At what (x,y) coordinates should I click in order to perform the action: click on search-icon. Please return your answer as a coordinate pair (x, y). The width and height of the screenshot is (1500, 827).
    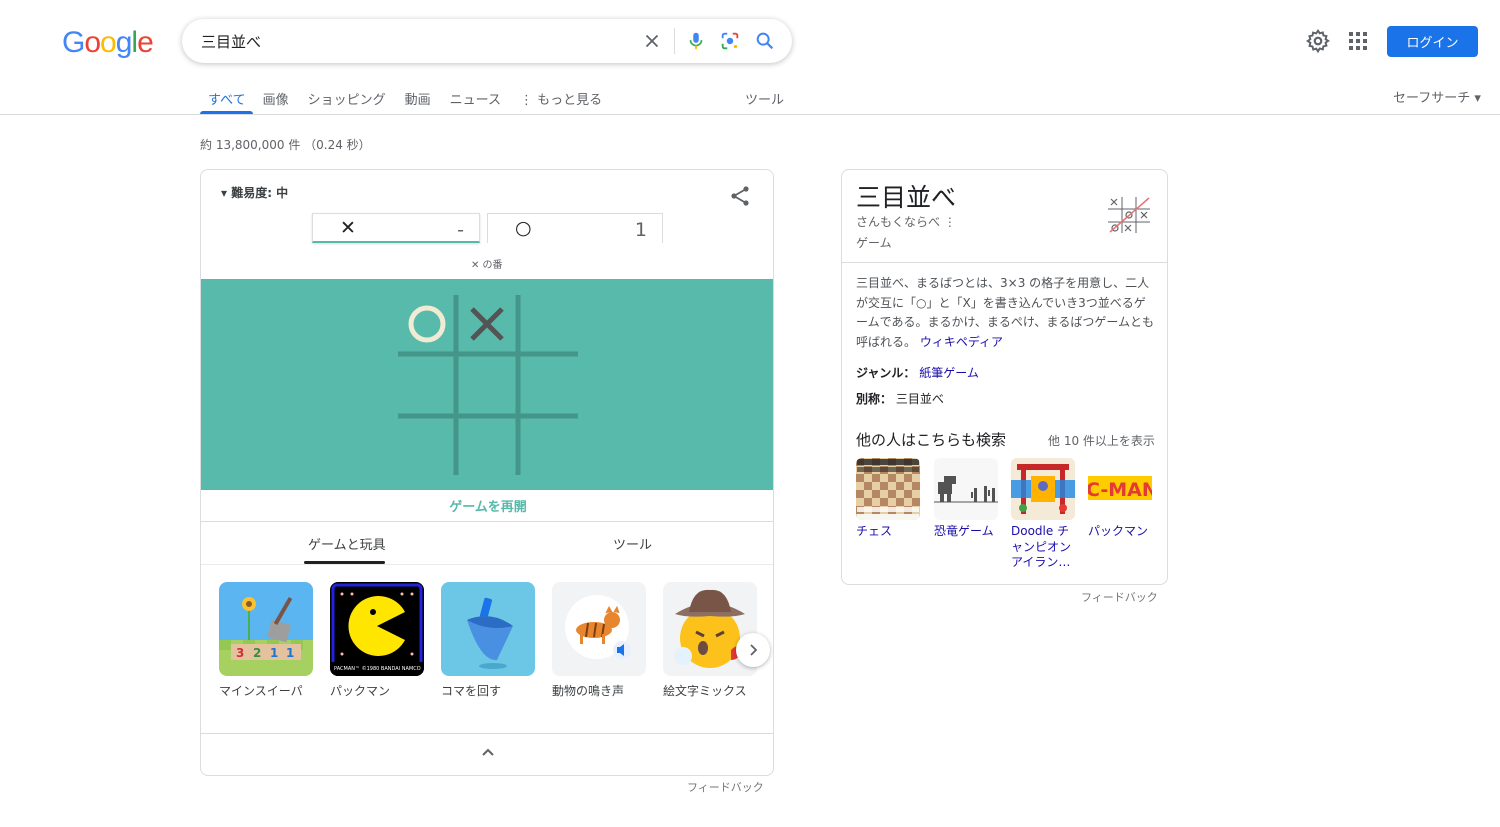
    Looking at the image, I should click on (765, 41).